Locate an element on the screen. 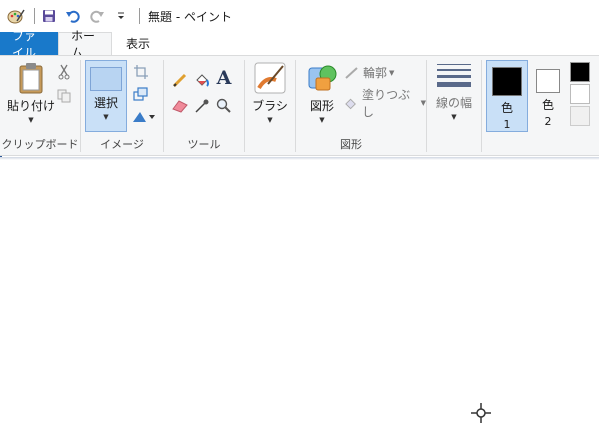 The image size is (599, 434). tools-group: A ツール is located at coordinates (204, 106).